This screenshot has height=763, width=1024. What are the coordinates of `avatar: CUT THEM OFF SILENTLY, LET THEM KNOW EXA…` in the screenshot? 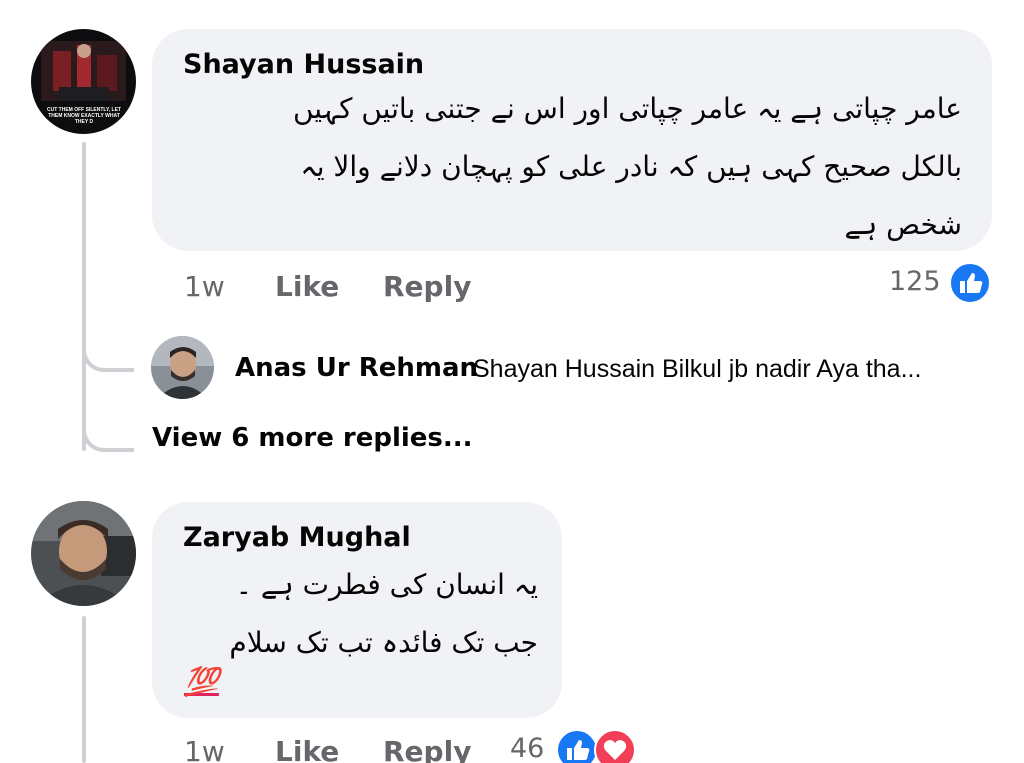 It's located at (83, 81).